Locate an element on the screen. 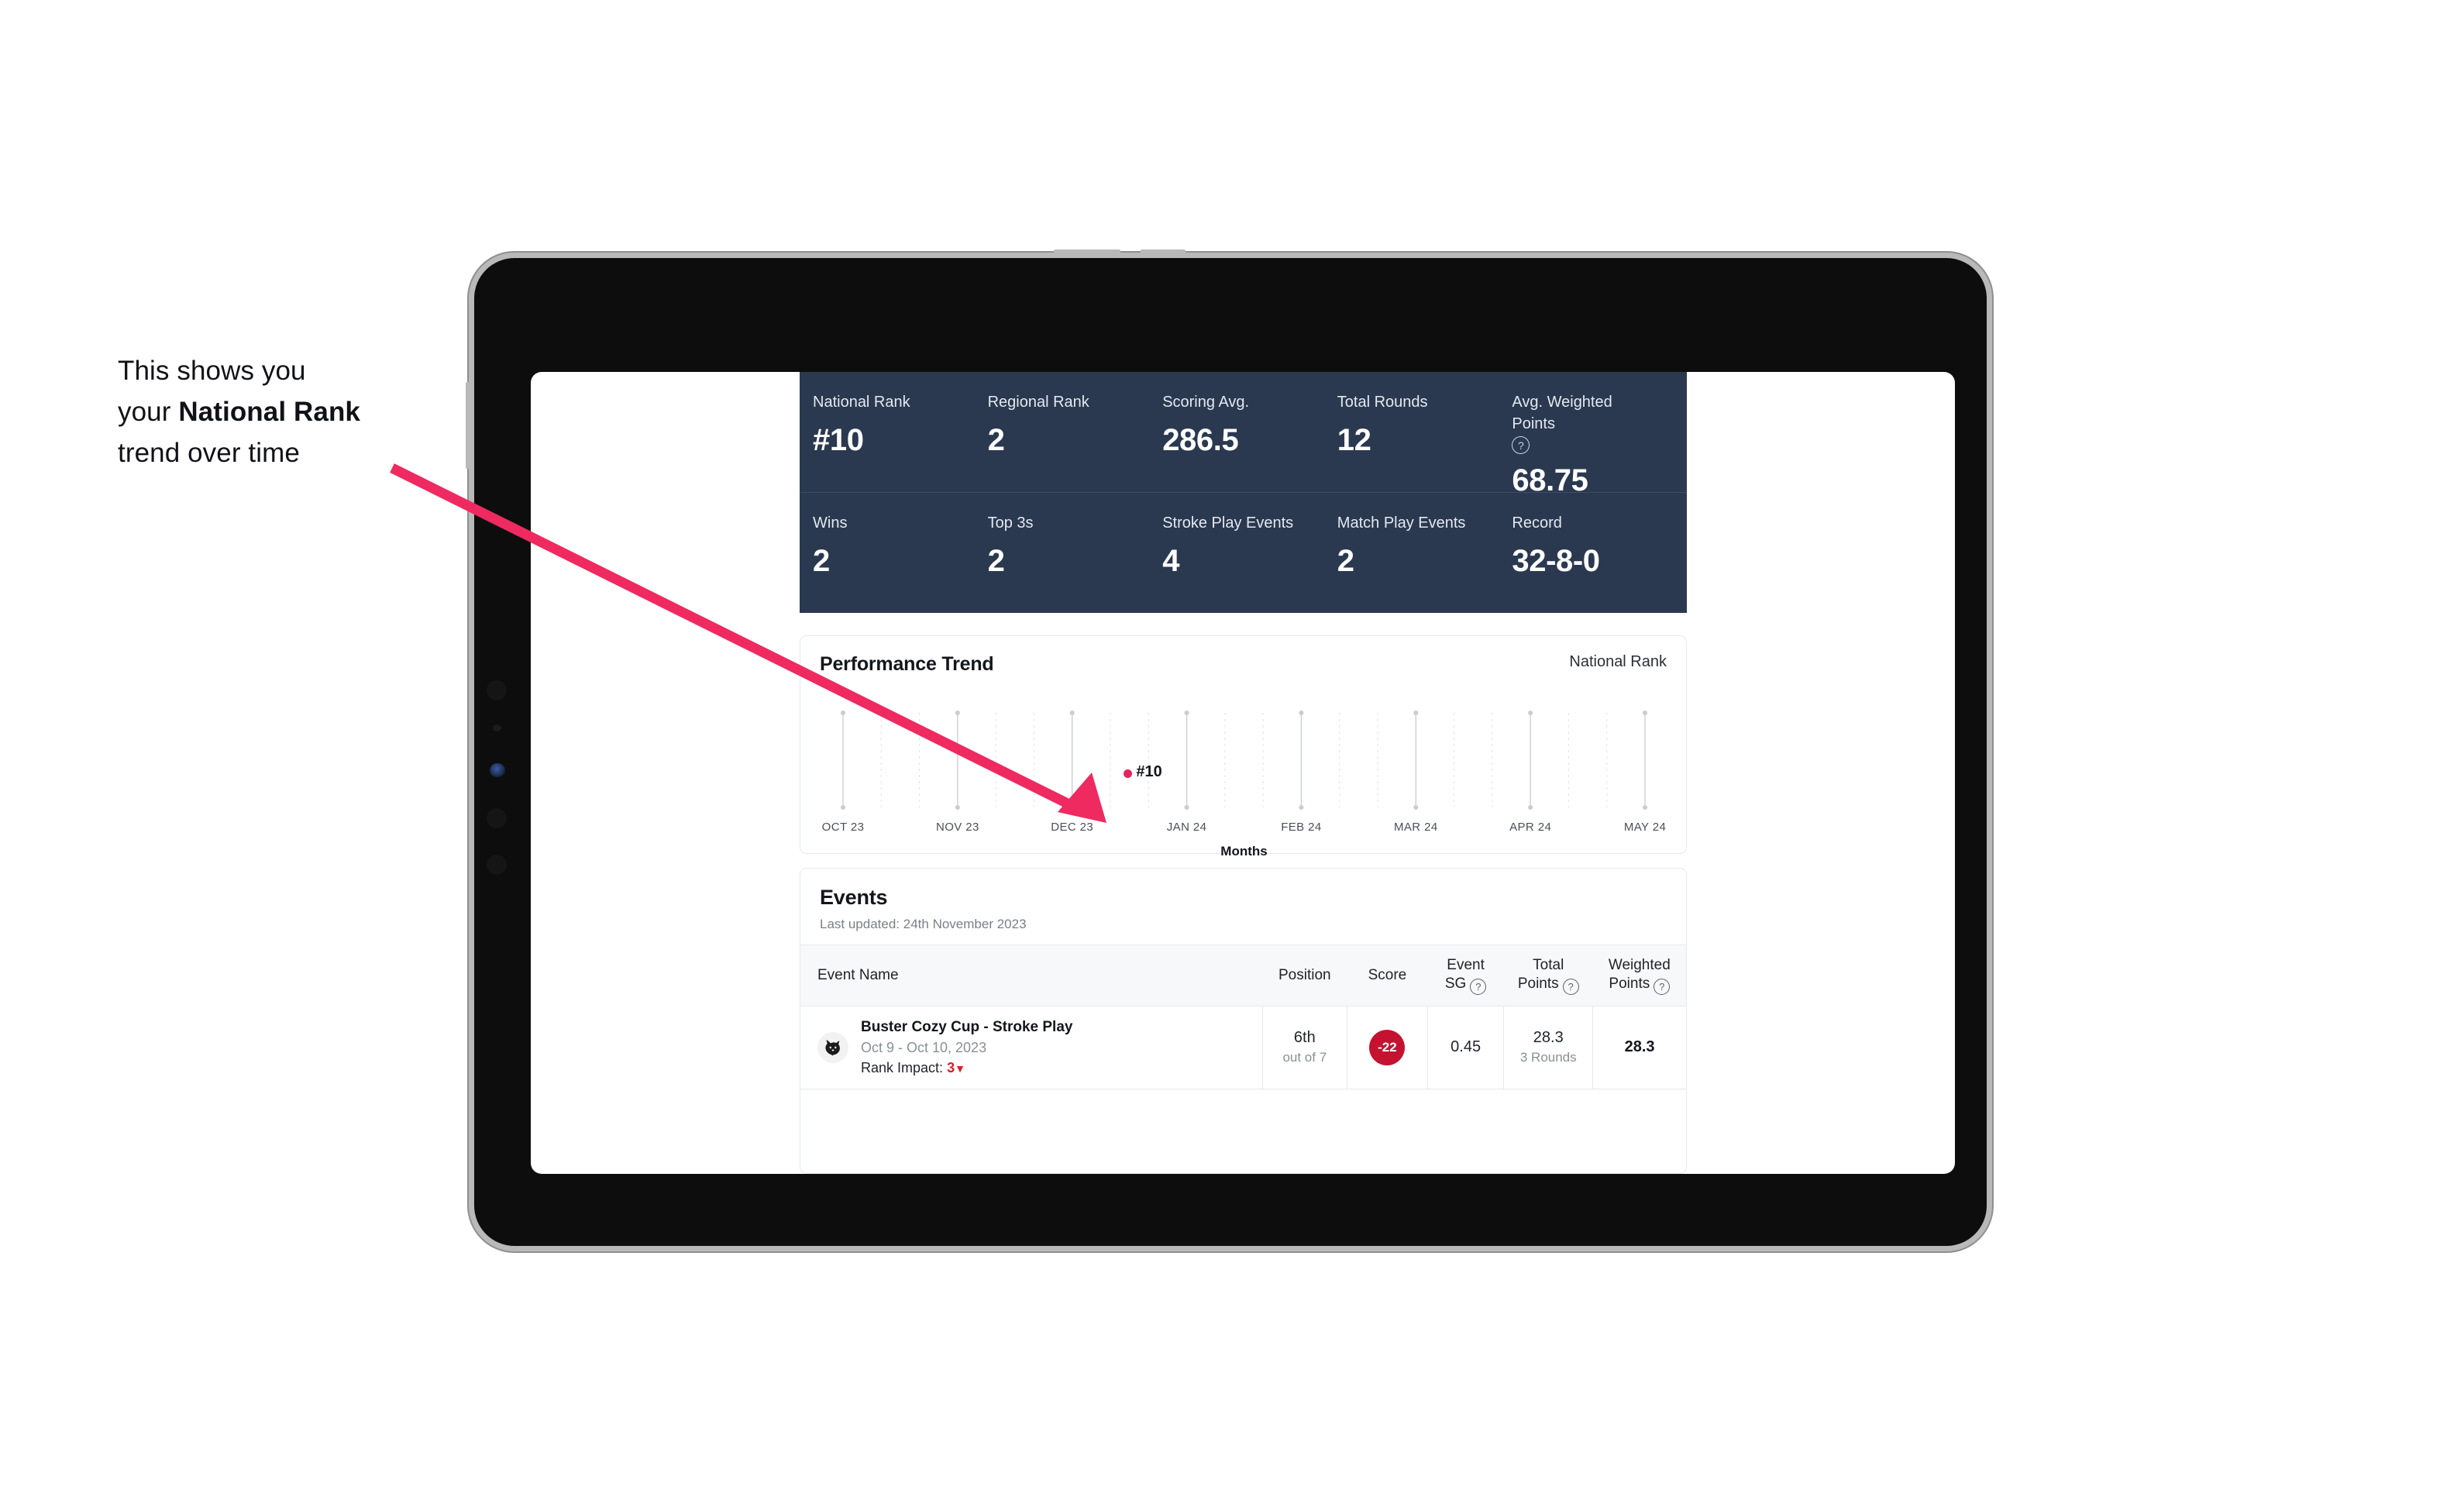 This screenshot has height=1497, width=2464. stat-label-national-rank: National Rank is located at coordinates (861, 402).